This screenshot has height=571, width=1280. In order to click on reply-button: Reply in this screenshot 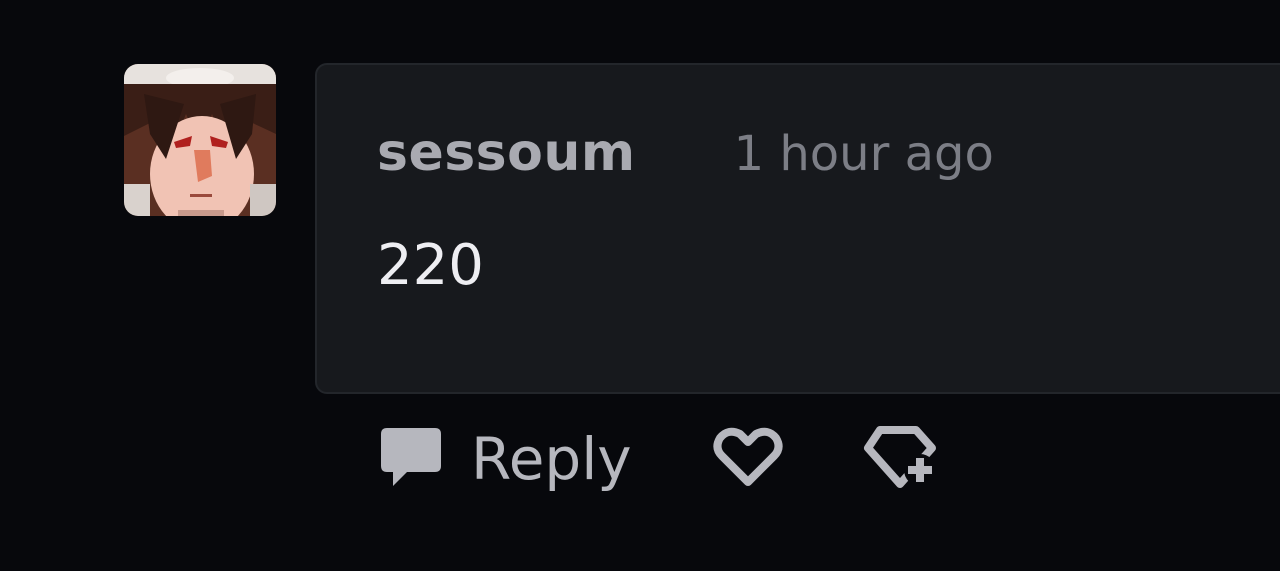, I will do `click(504, 459)`.